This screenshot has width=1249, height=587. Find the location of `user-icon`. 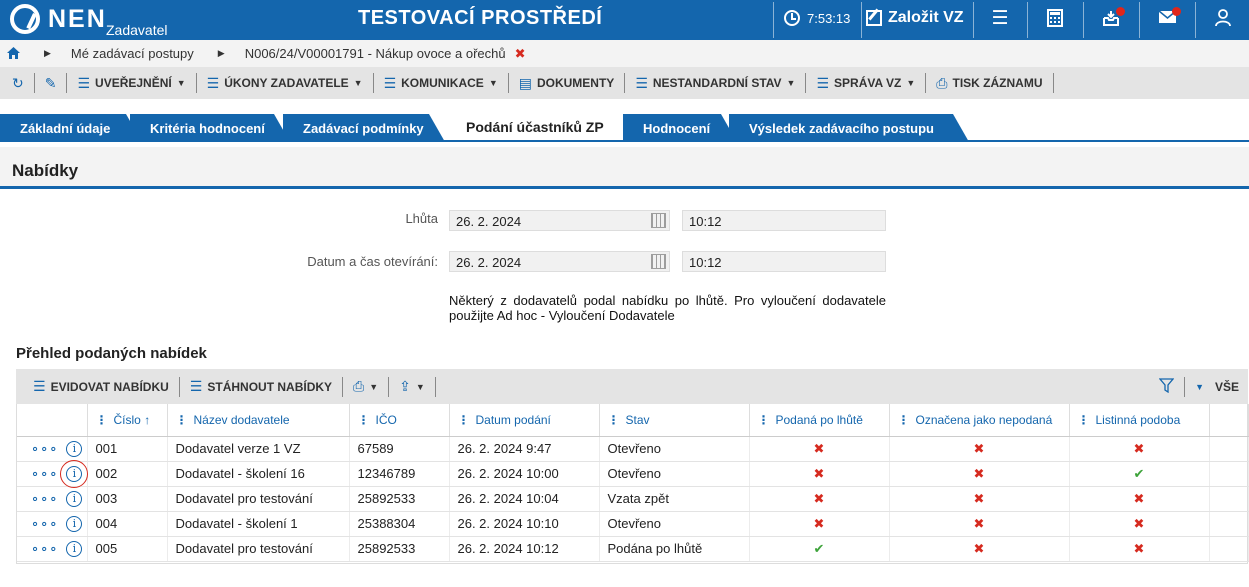

user-icon is located at coordinates (1223, 19).